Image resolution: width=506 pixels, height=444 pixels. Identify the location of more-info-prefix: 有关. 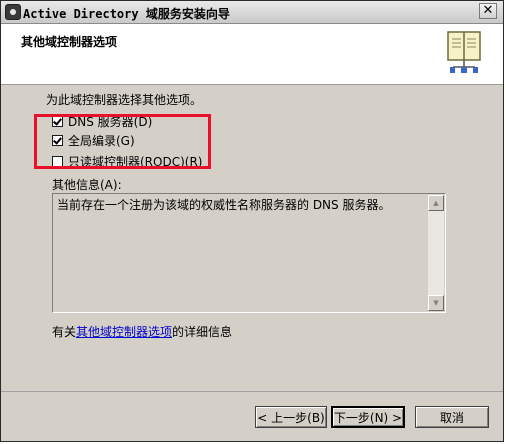
(64, 332).